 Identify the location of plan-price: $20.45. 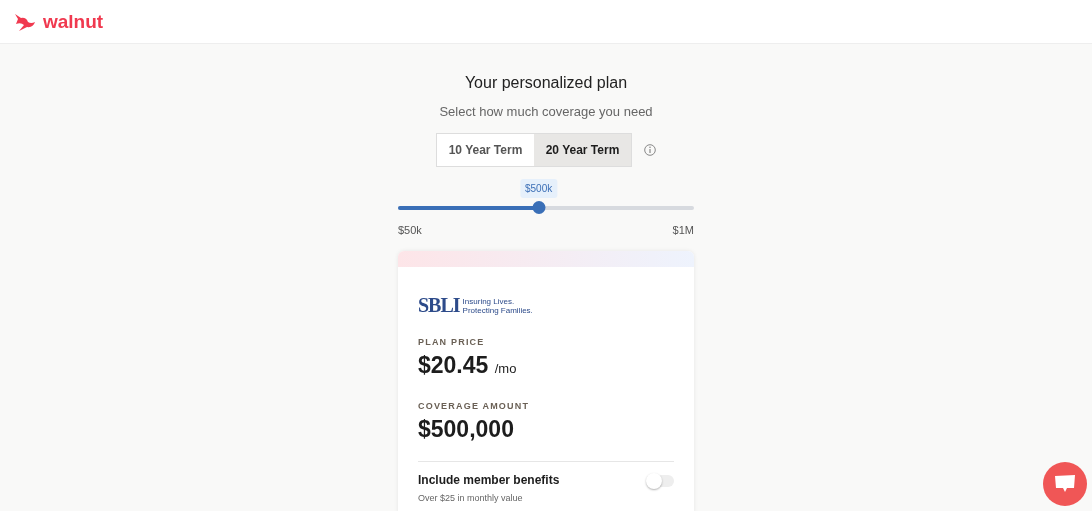
(453, 365).